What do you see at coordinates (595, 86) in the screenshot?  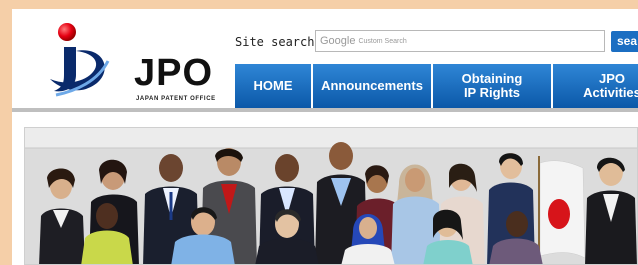 I see `nav-item-jpo-activities: JPO Activities` at bounding box center [595, 86].